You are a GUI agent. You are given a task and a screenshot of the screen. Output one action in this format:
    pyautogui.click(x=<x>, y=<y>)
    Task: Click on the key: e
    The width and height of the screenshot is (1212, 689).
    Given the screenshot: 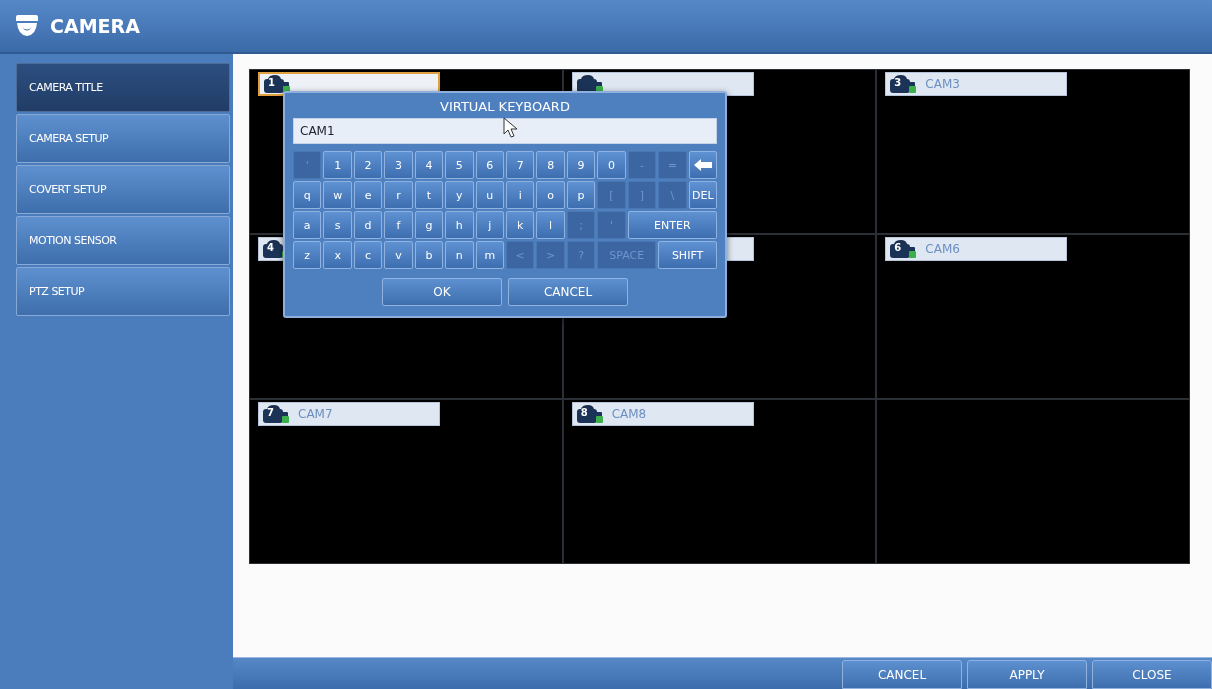 What is the action you would take?
    pyautogui.click(x=368, y=195)
    